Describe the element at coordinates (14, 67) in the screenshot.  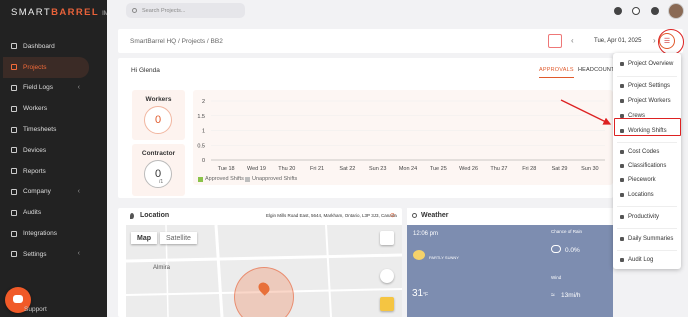
I see `folder-icon` at that location.